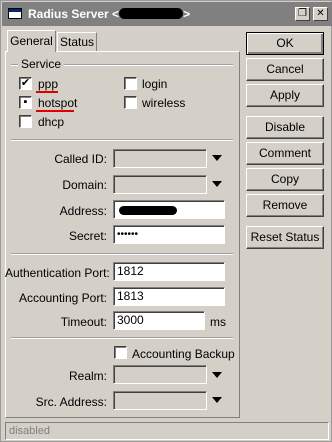 The image size is (332, 442). I want to click on src-address-dropdown-icon, so click(217, 400).